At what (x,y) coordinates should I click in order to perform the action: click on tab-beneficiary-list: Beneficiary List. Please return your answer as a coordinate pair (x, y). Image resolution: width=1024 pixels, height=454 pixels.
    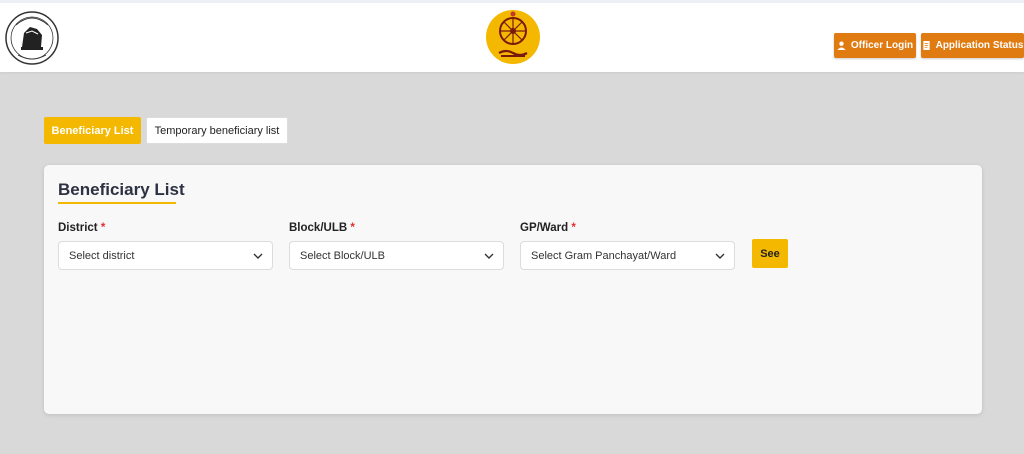
    Looking at the image, I should click on (92, 130).